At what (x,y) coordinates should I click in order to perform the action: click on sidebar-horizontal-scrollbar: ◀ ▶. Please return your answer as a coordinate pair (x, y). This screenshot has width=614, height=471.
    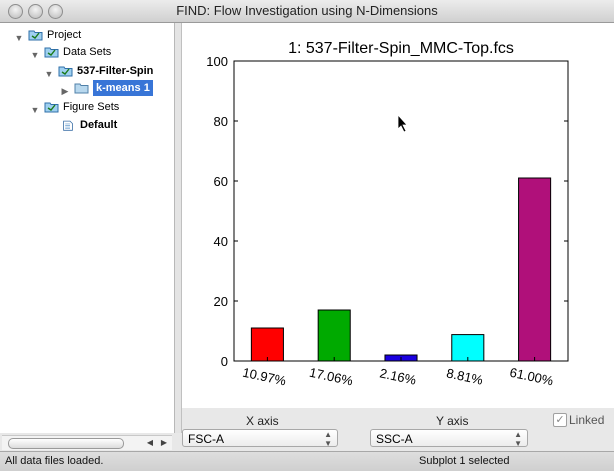
    Looking at the image, I should click on (87, 442).